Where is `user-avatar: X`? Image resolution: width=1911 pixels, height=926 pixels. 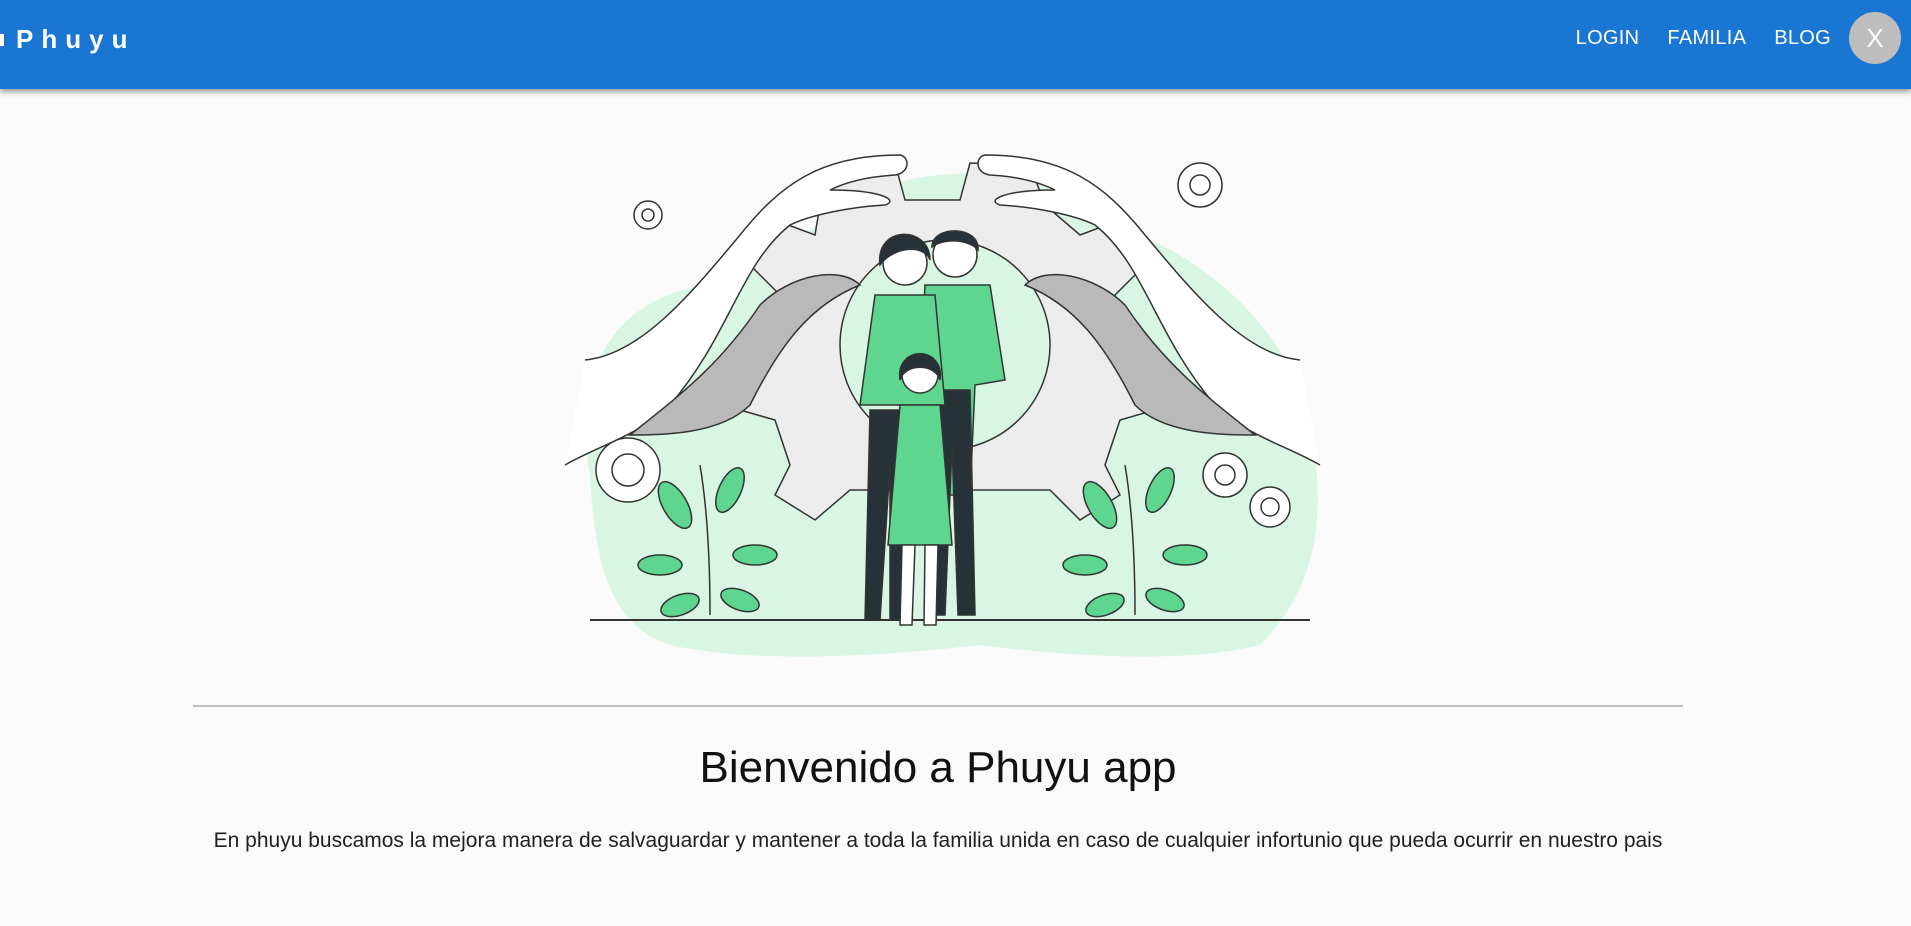
user-avatar: X is located at coordinates (1875, 38).